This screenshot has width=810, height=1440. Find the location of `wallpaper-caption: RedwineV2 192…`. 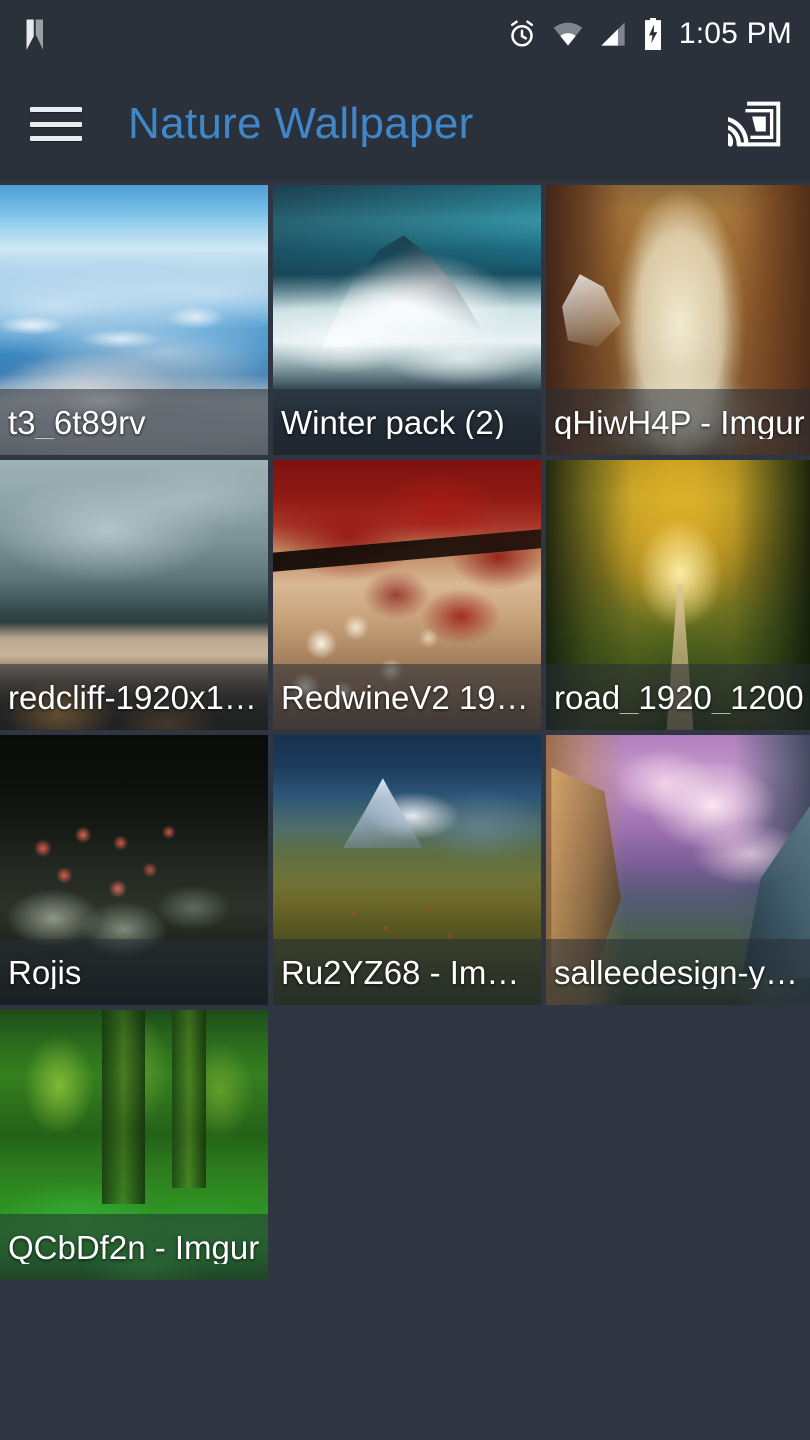

wallpaper-caption: RedwineV2 192… is located at coordinates (407, 697).